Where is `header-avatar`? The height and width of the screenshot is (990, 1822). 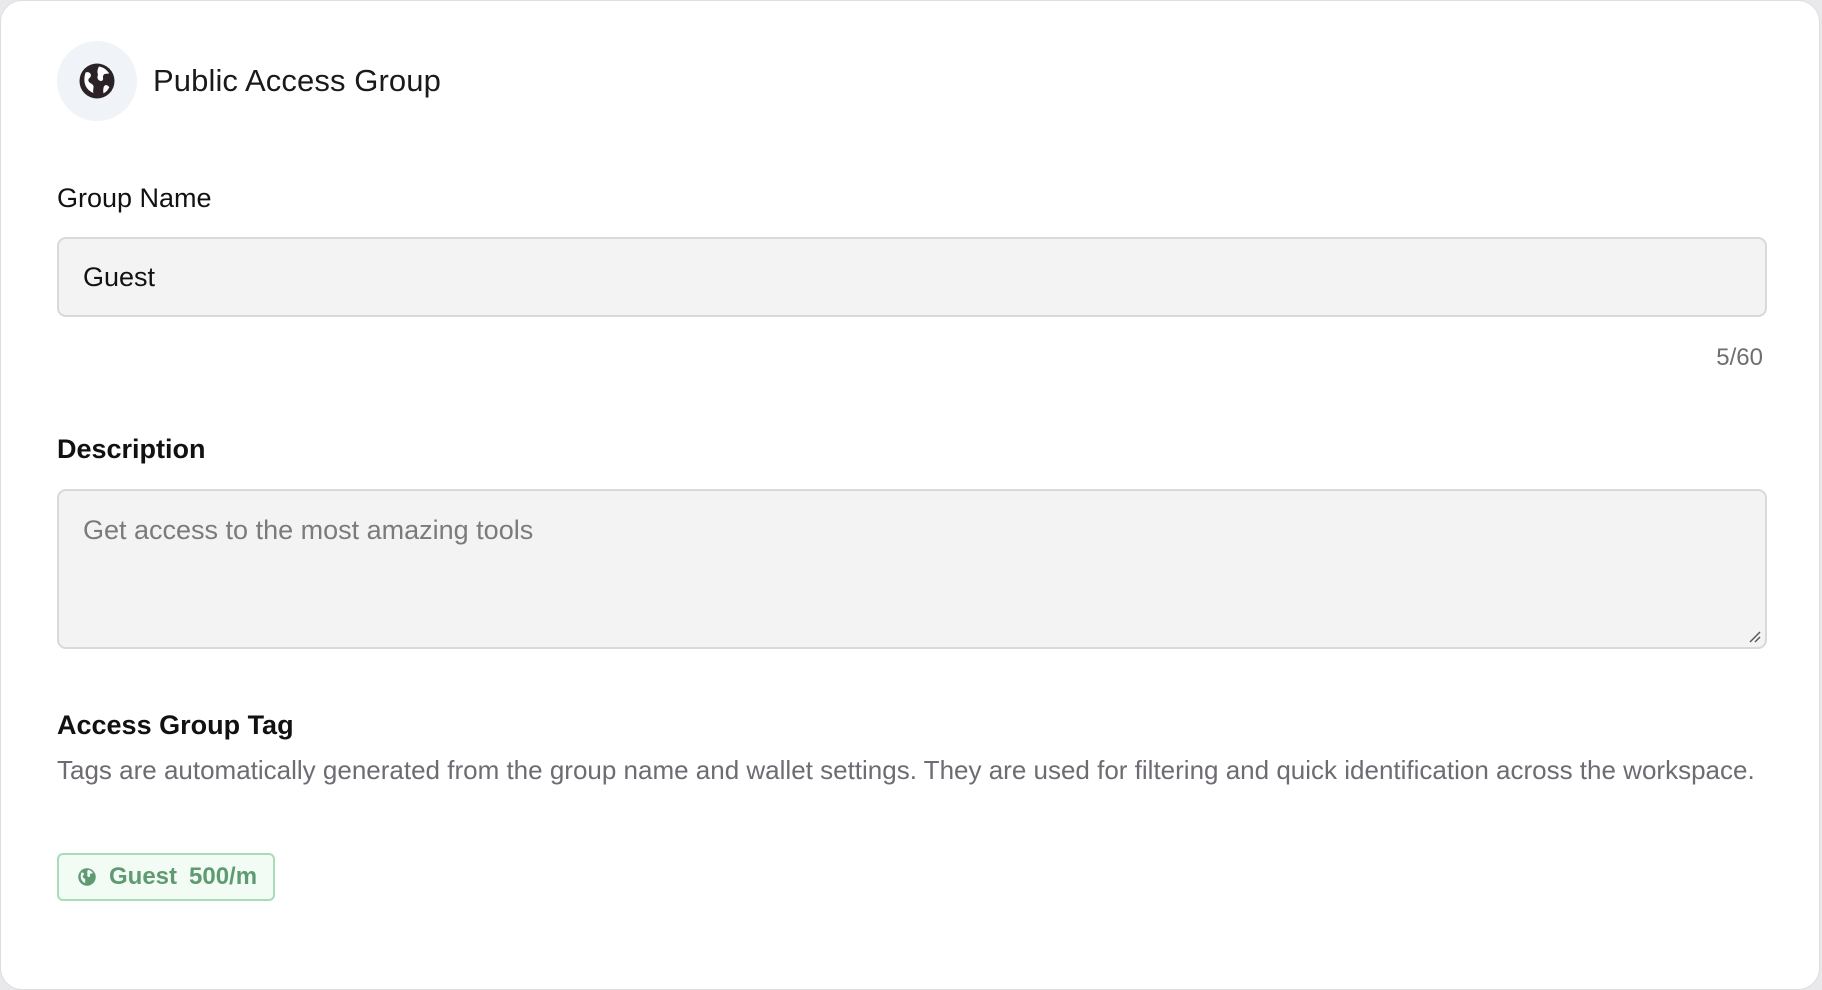 header-avatar is located at coordinates (97, 81).